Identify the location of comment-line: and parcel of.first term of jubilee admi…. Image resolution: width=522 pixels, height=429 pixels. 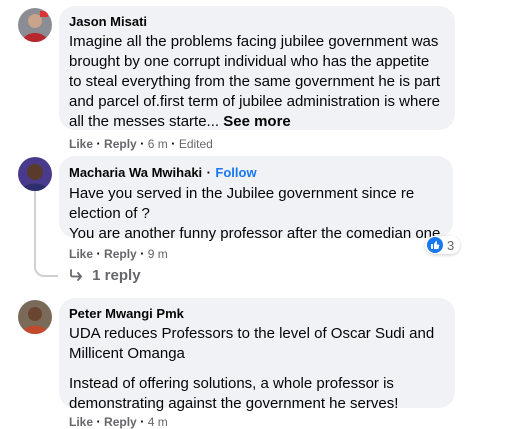
(255, 101).